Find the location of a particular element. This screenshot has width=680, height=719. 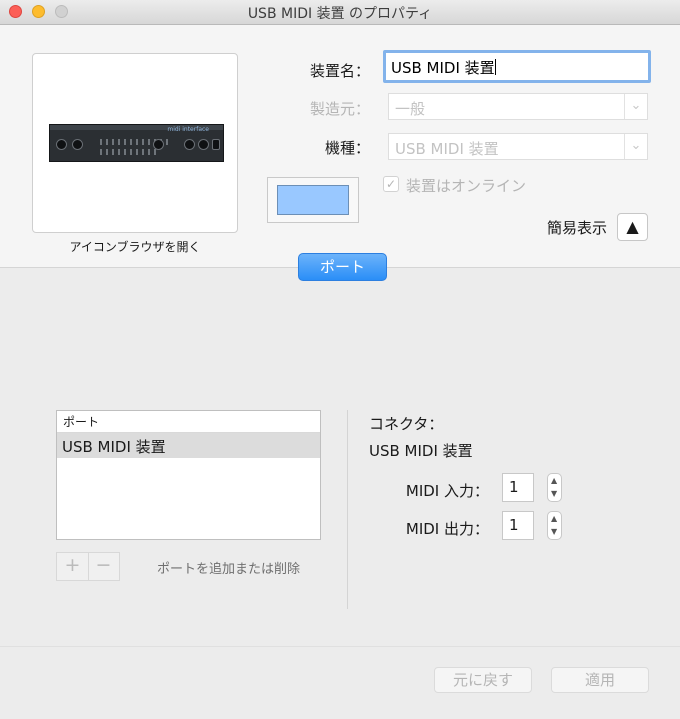

simple-display-toggle-button: ▲ is located at coordinates (632, 227).